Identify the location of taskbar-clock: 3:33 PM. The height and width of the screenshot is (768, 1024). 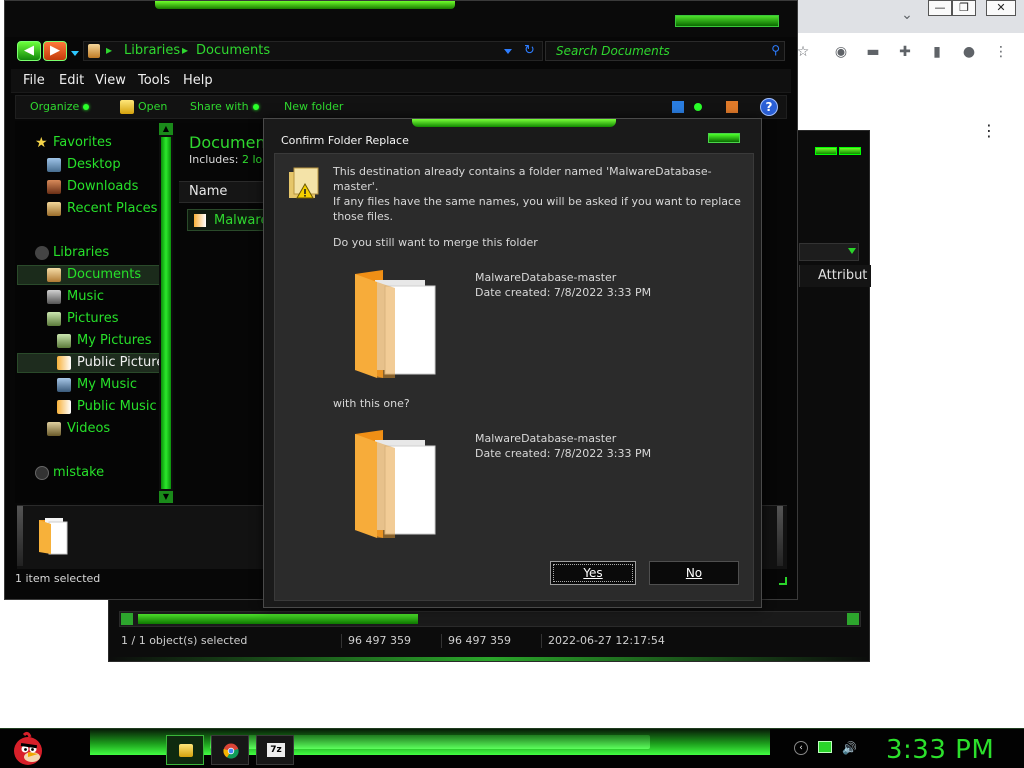
(940, 750).